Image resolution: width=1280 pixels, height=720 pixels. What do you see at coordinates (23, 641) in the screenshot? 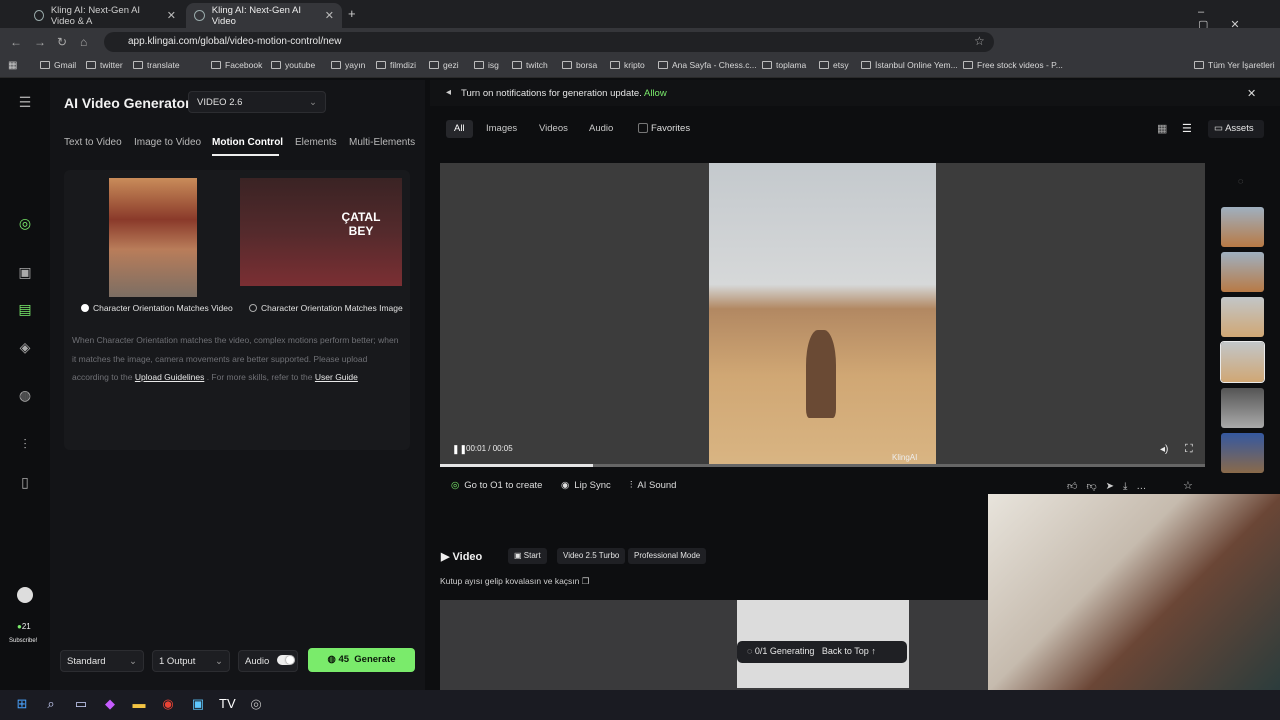
I see `subscribe-link: Subscribe!` at bounding box center [23, 641].